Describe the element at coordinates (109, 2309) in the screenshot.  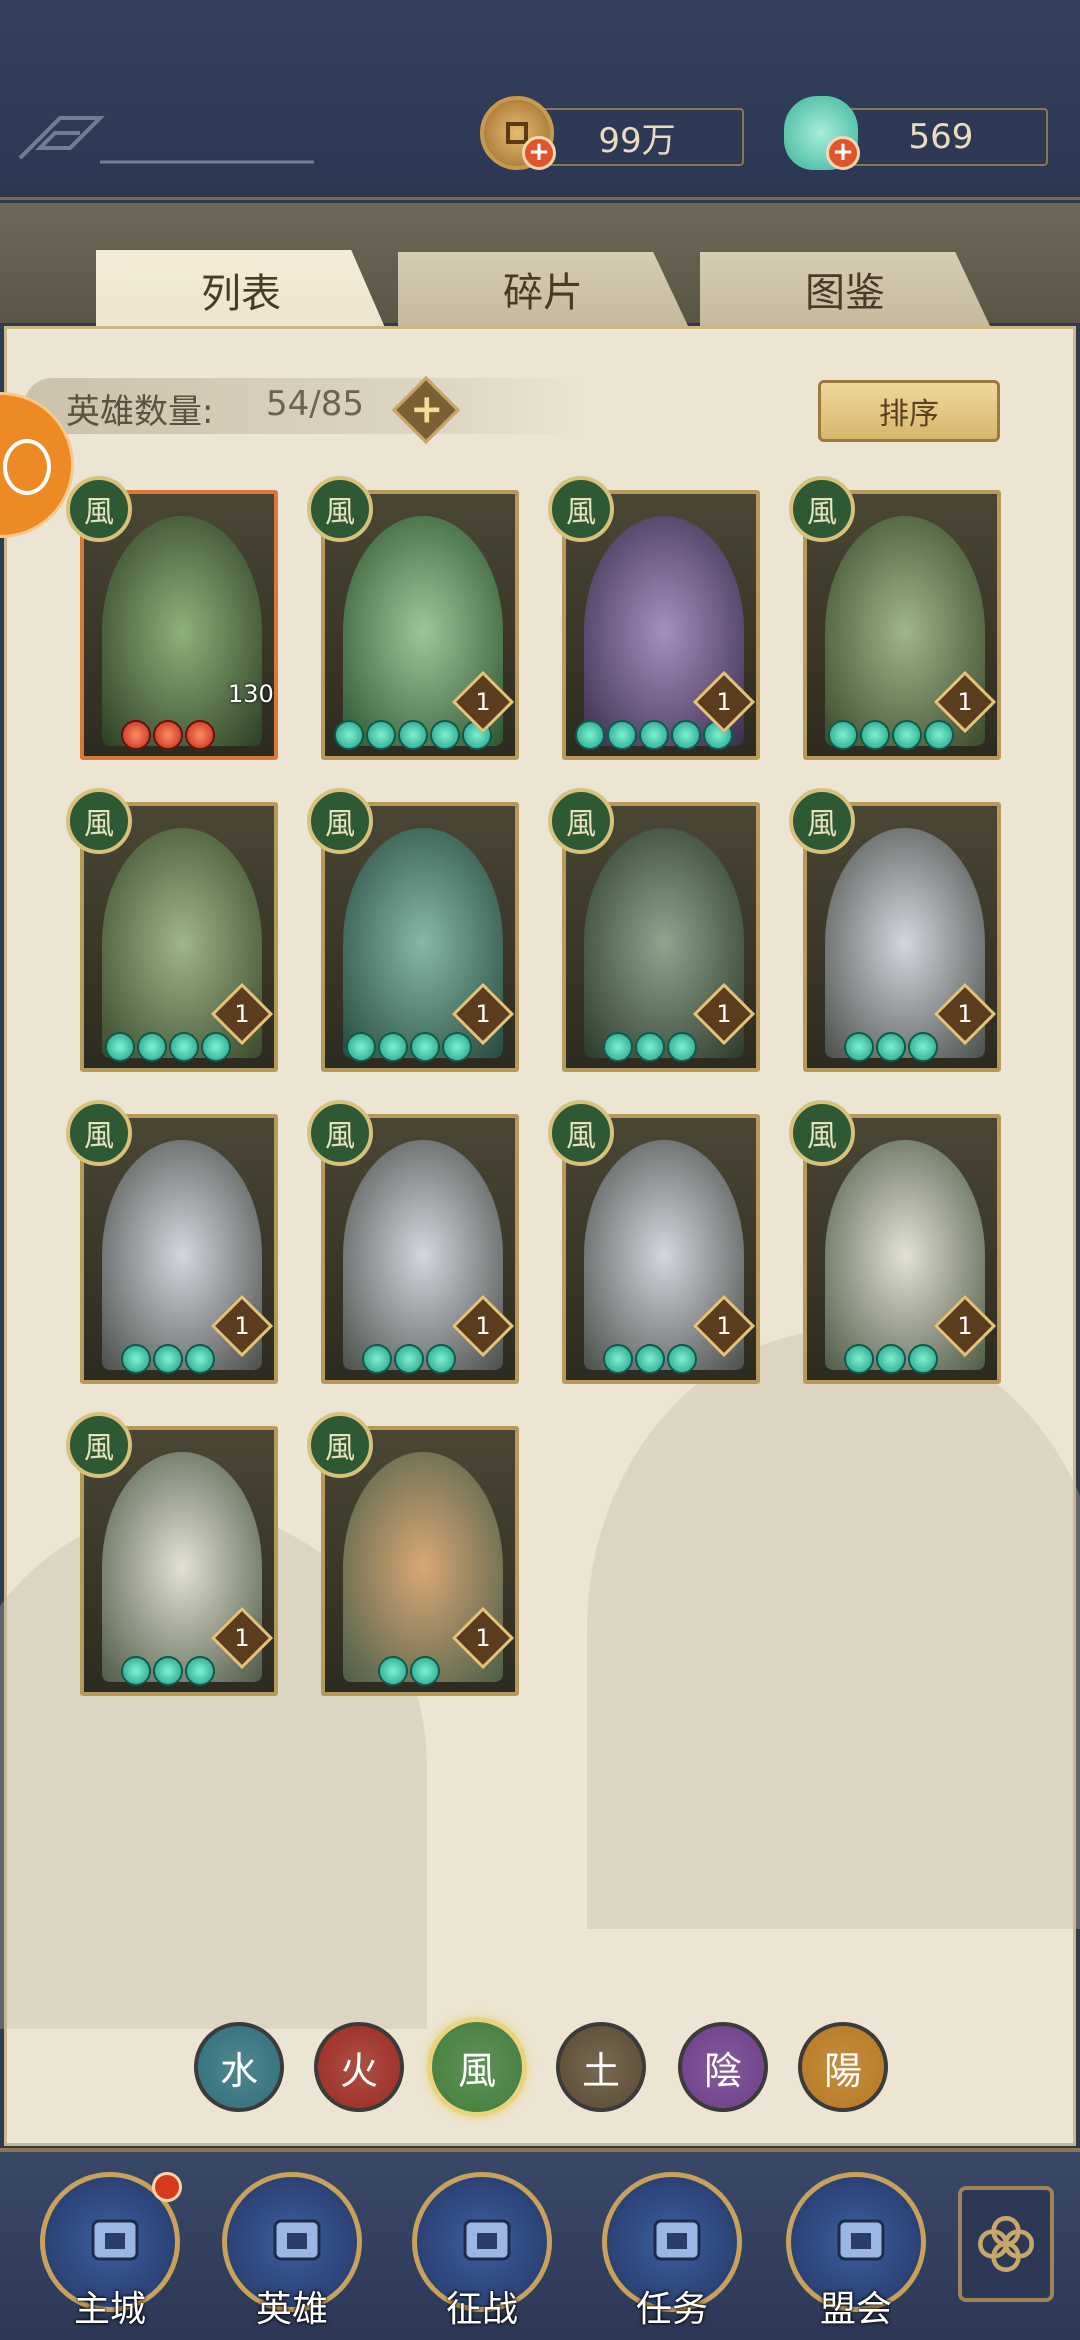
I see `nav-label: 主城` at that location.